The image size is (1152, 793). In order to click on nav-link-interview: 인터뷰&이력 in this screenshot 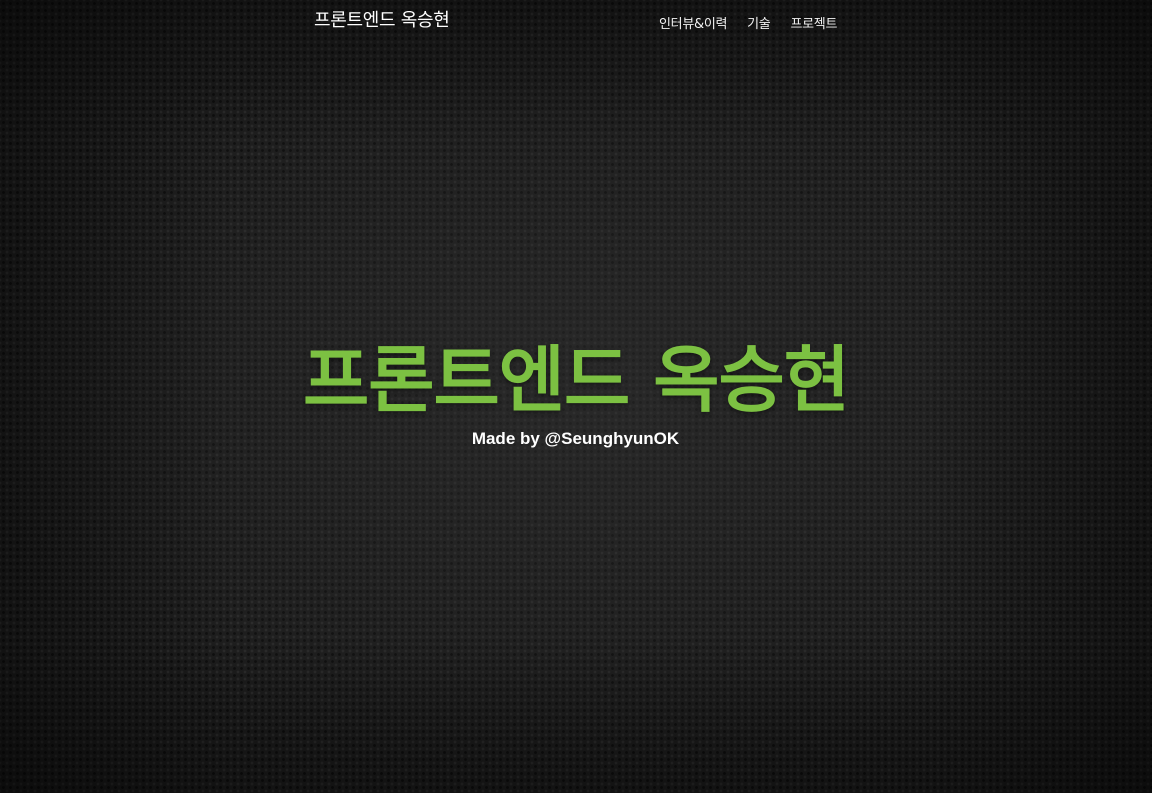, I will do `click(693, 24)`.